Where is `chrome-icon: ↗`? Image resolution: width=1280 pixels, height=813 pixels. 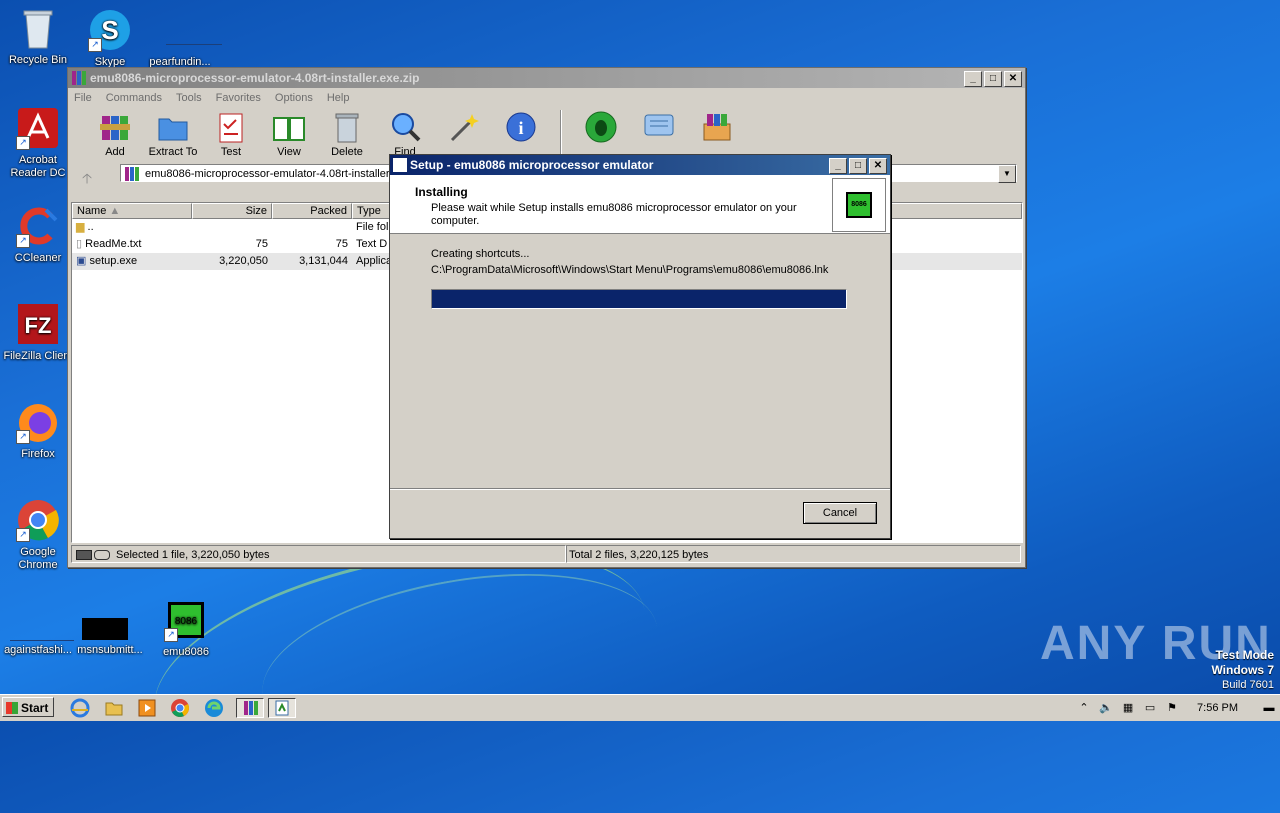 chrome-icon: ↗ is located at coordinates (38, 520).